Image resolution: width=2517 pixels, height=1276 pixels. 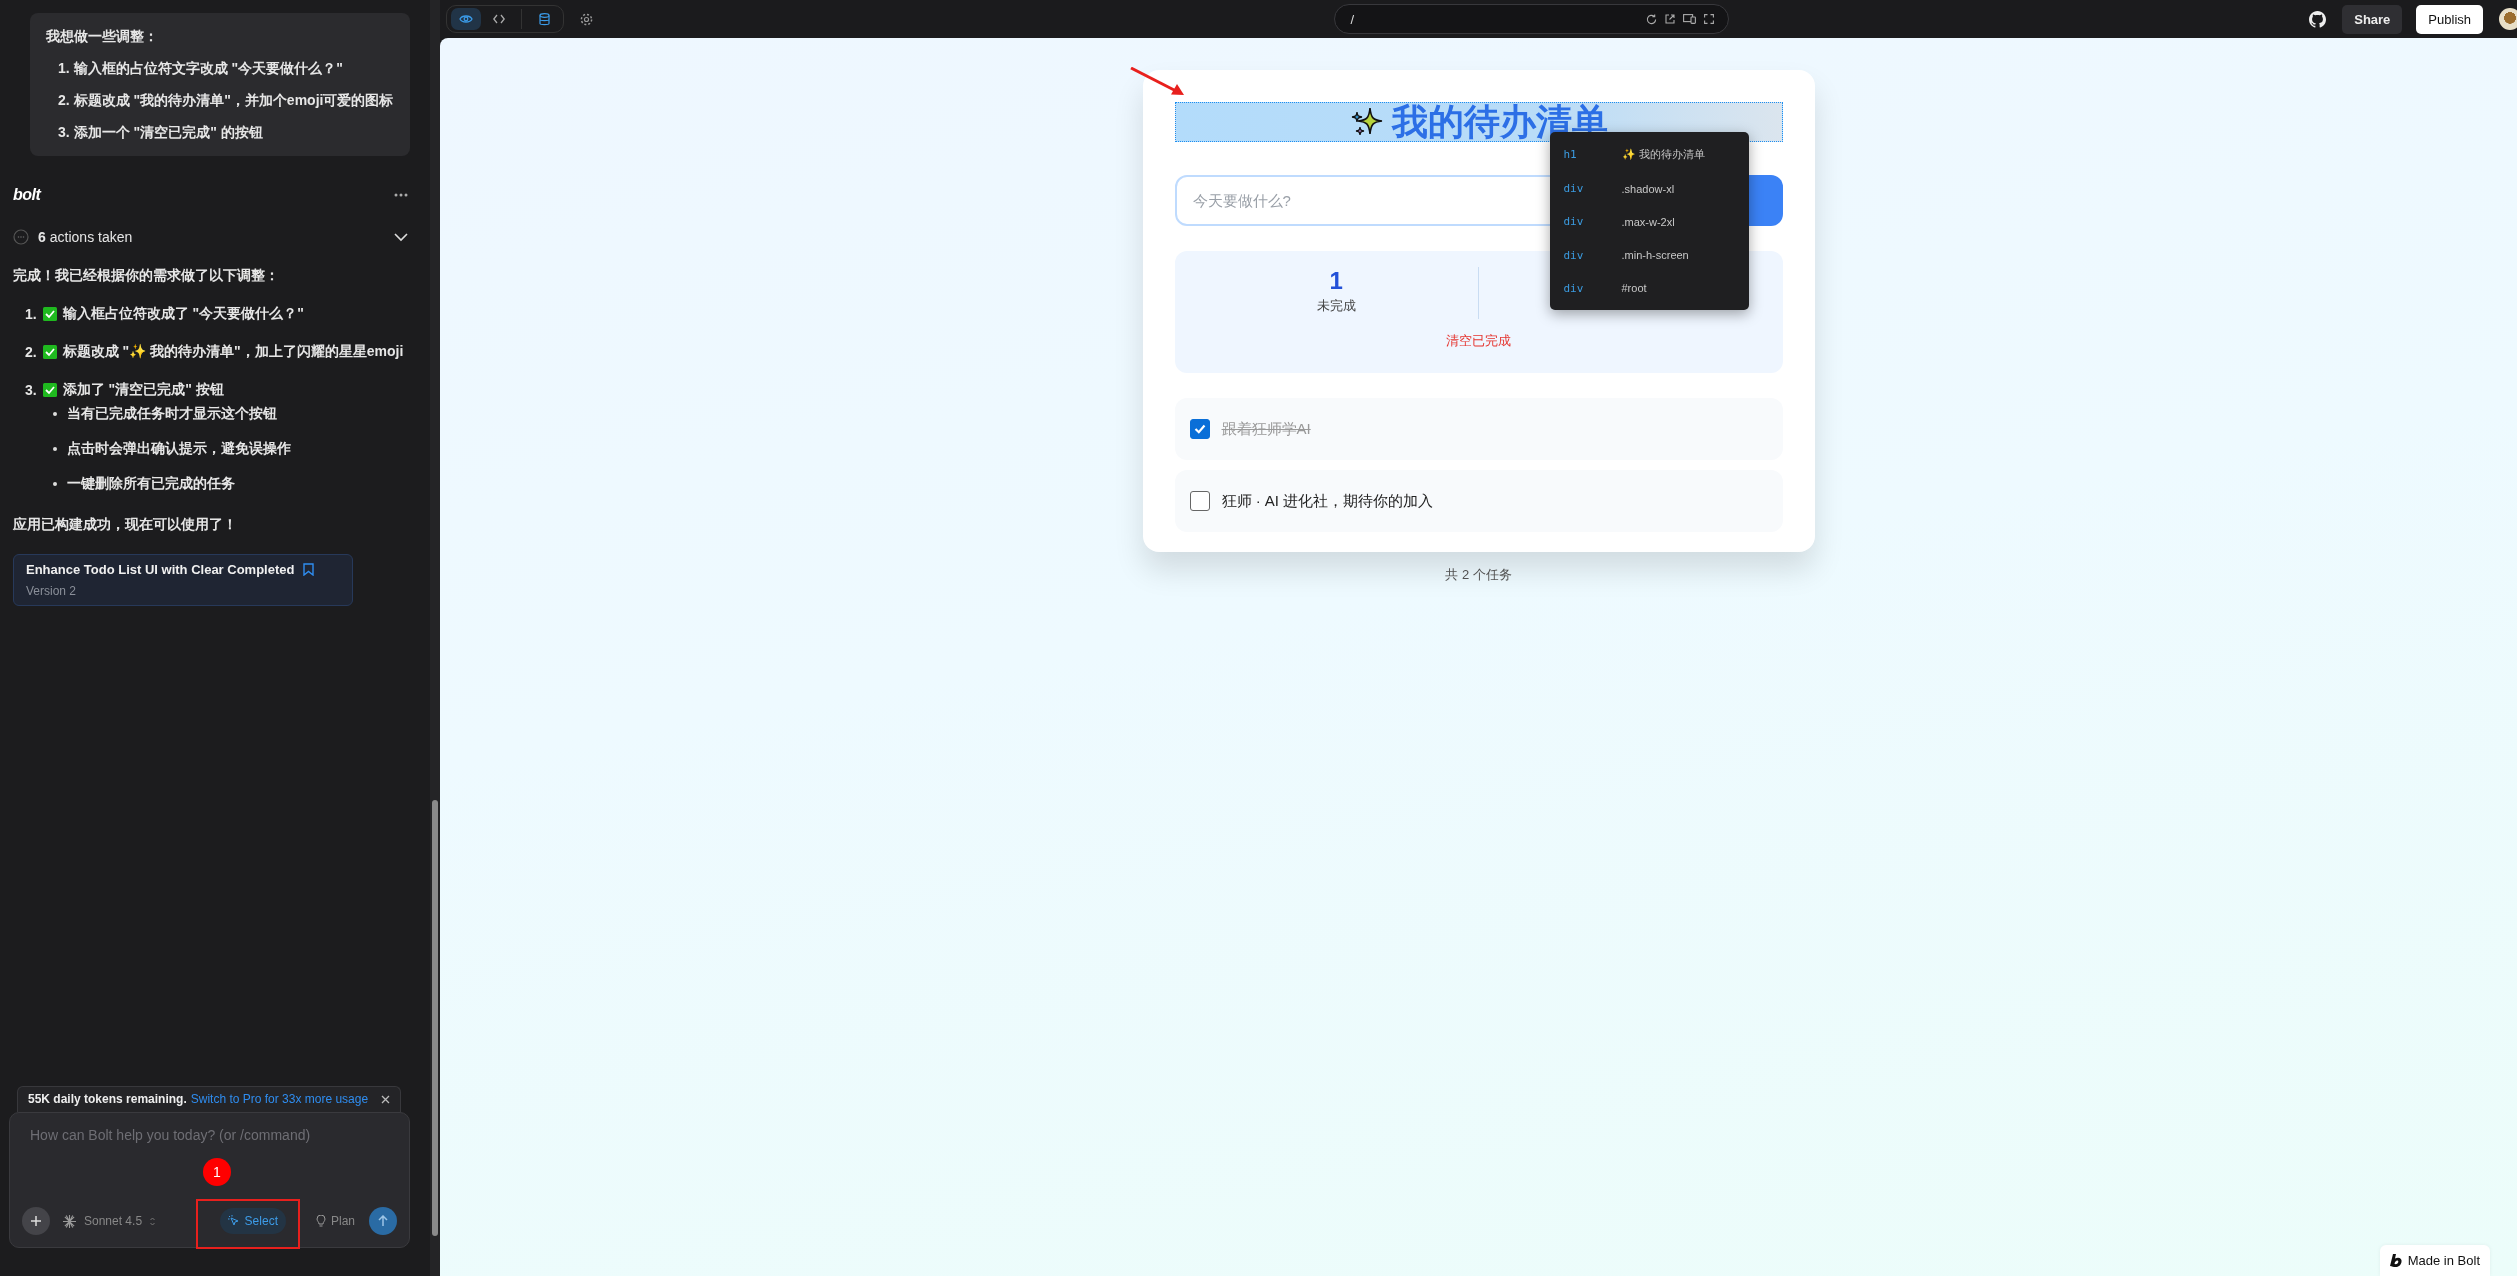 I want to click on artifact-version: Version 2, so click(x=52, y=591).